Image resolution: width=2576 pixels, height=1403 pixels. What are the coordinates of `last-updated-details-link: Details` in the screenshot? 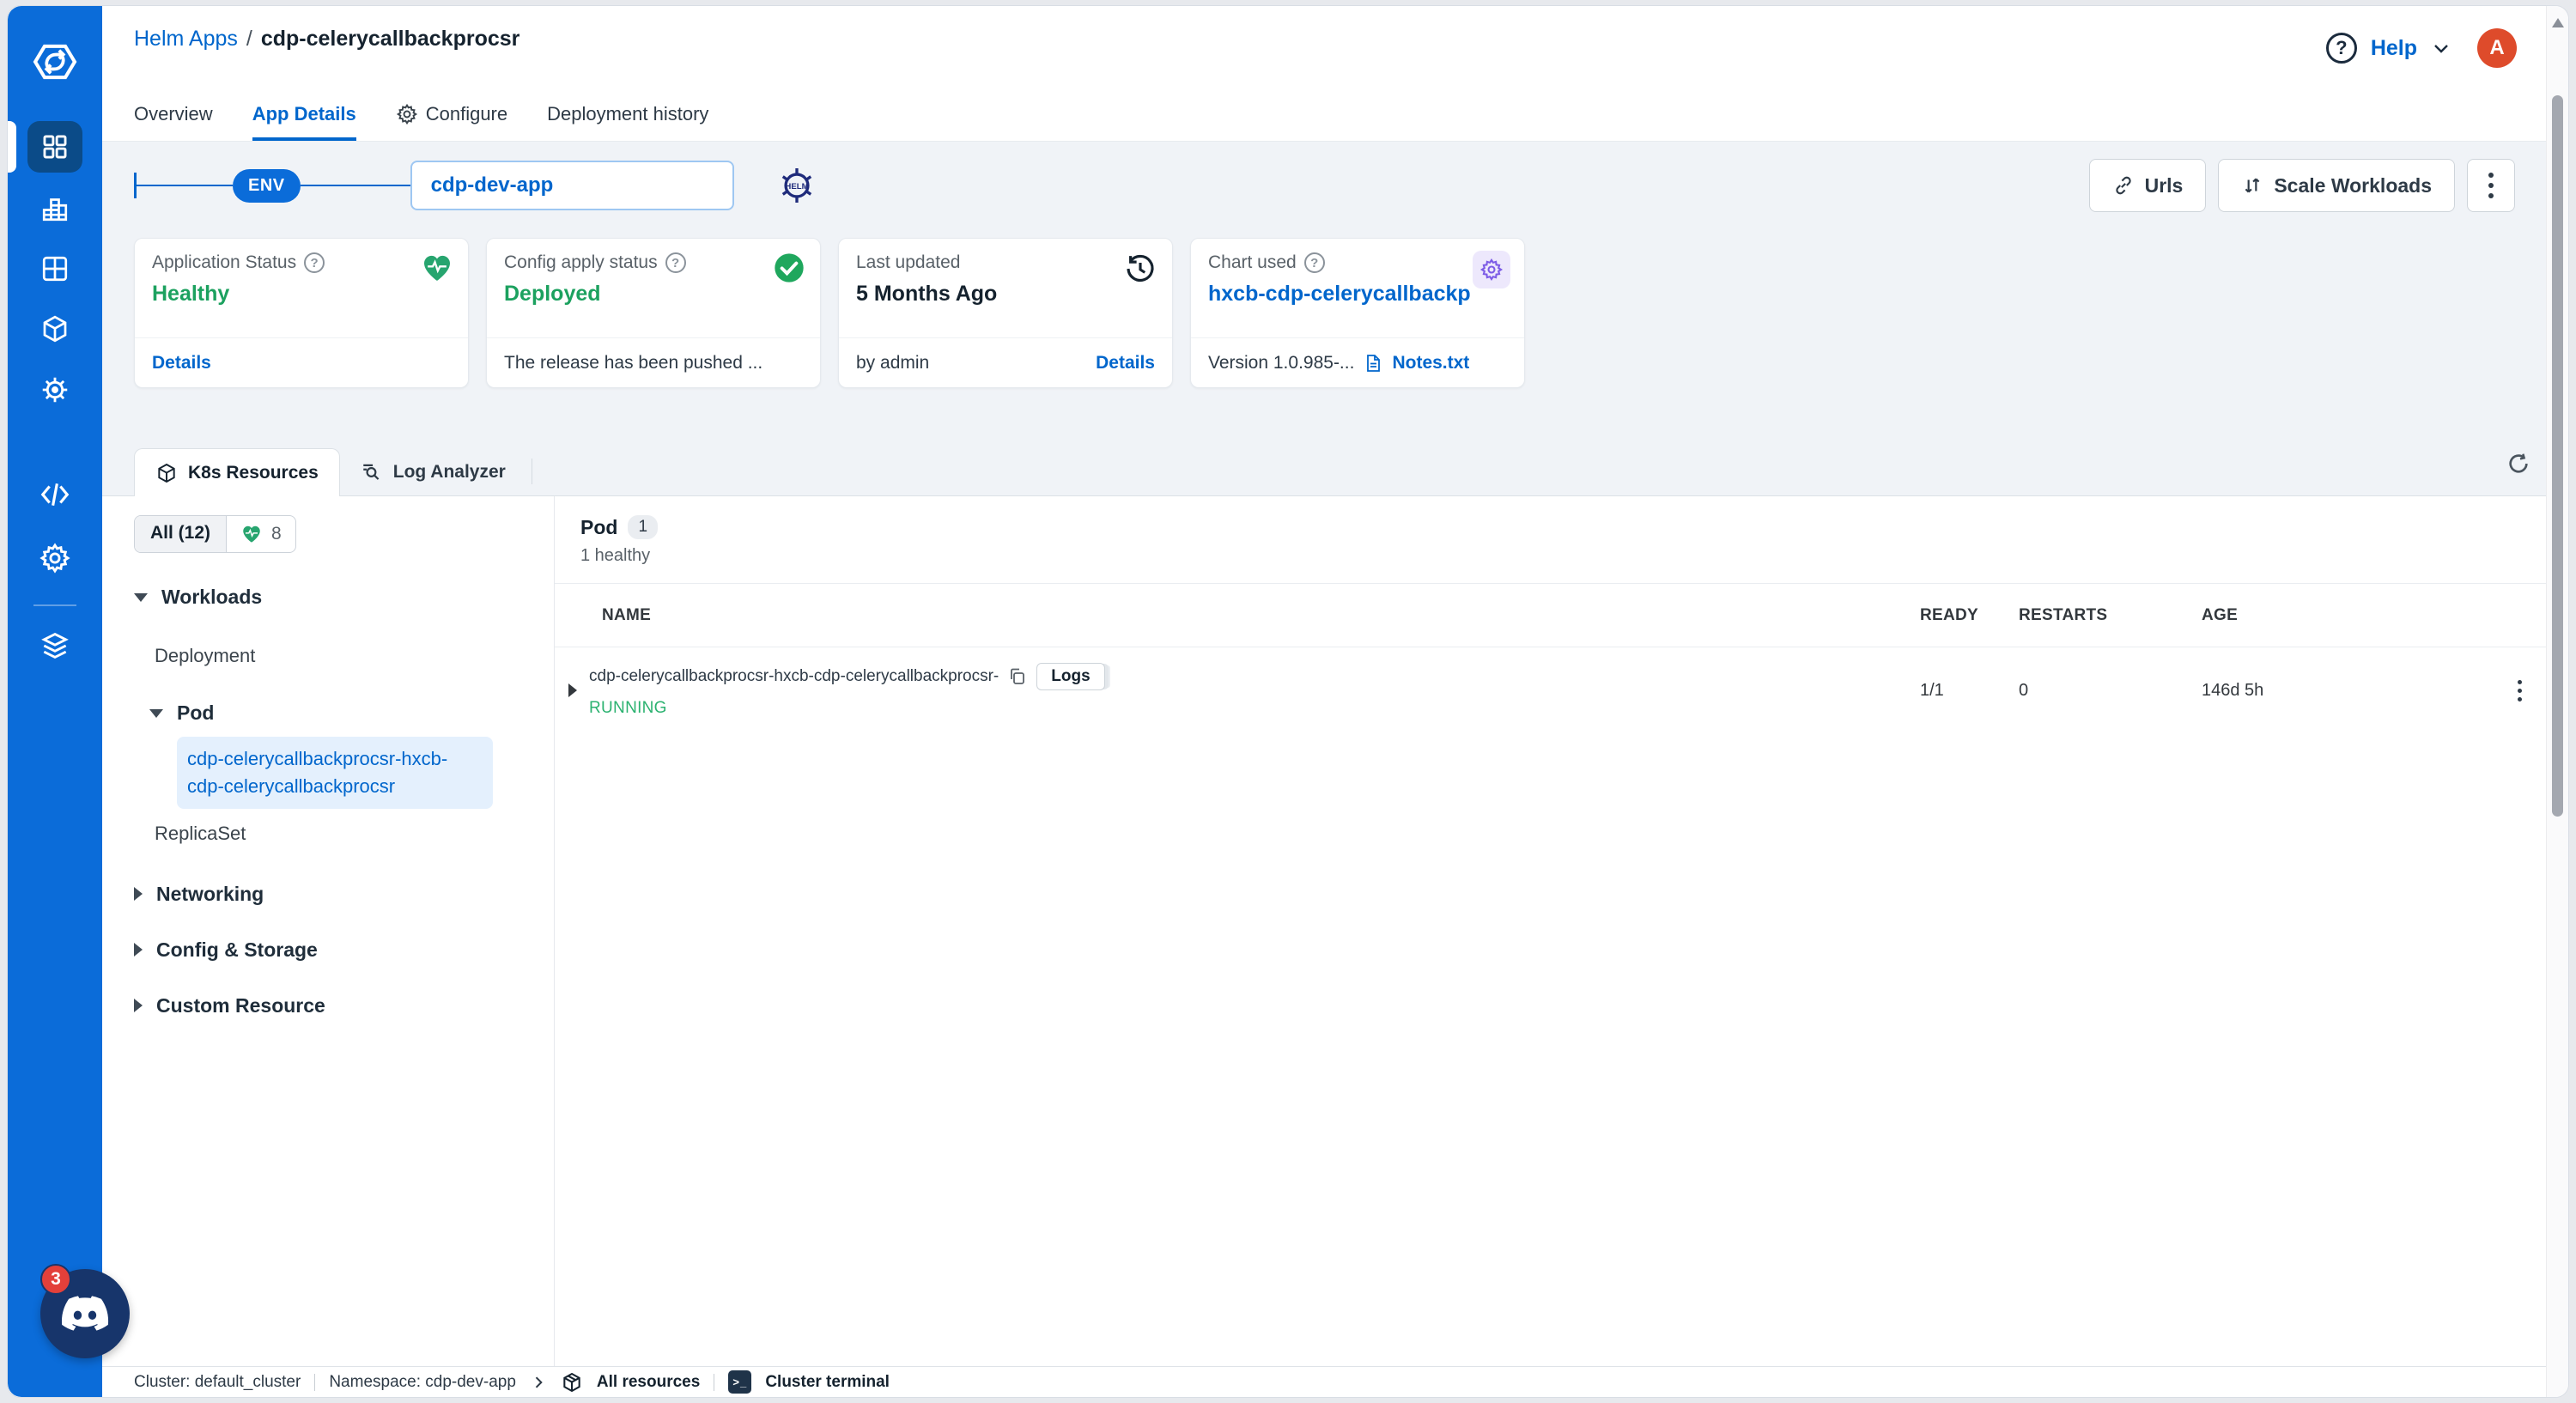 It's located at (1125, 363).